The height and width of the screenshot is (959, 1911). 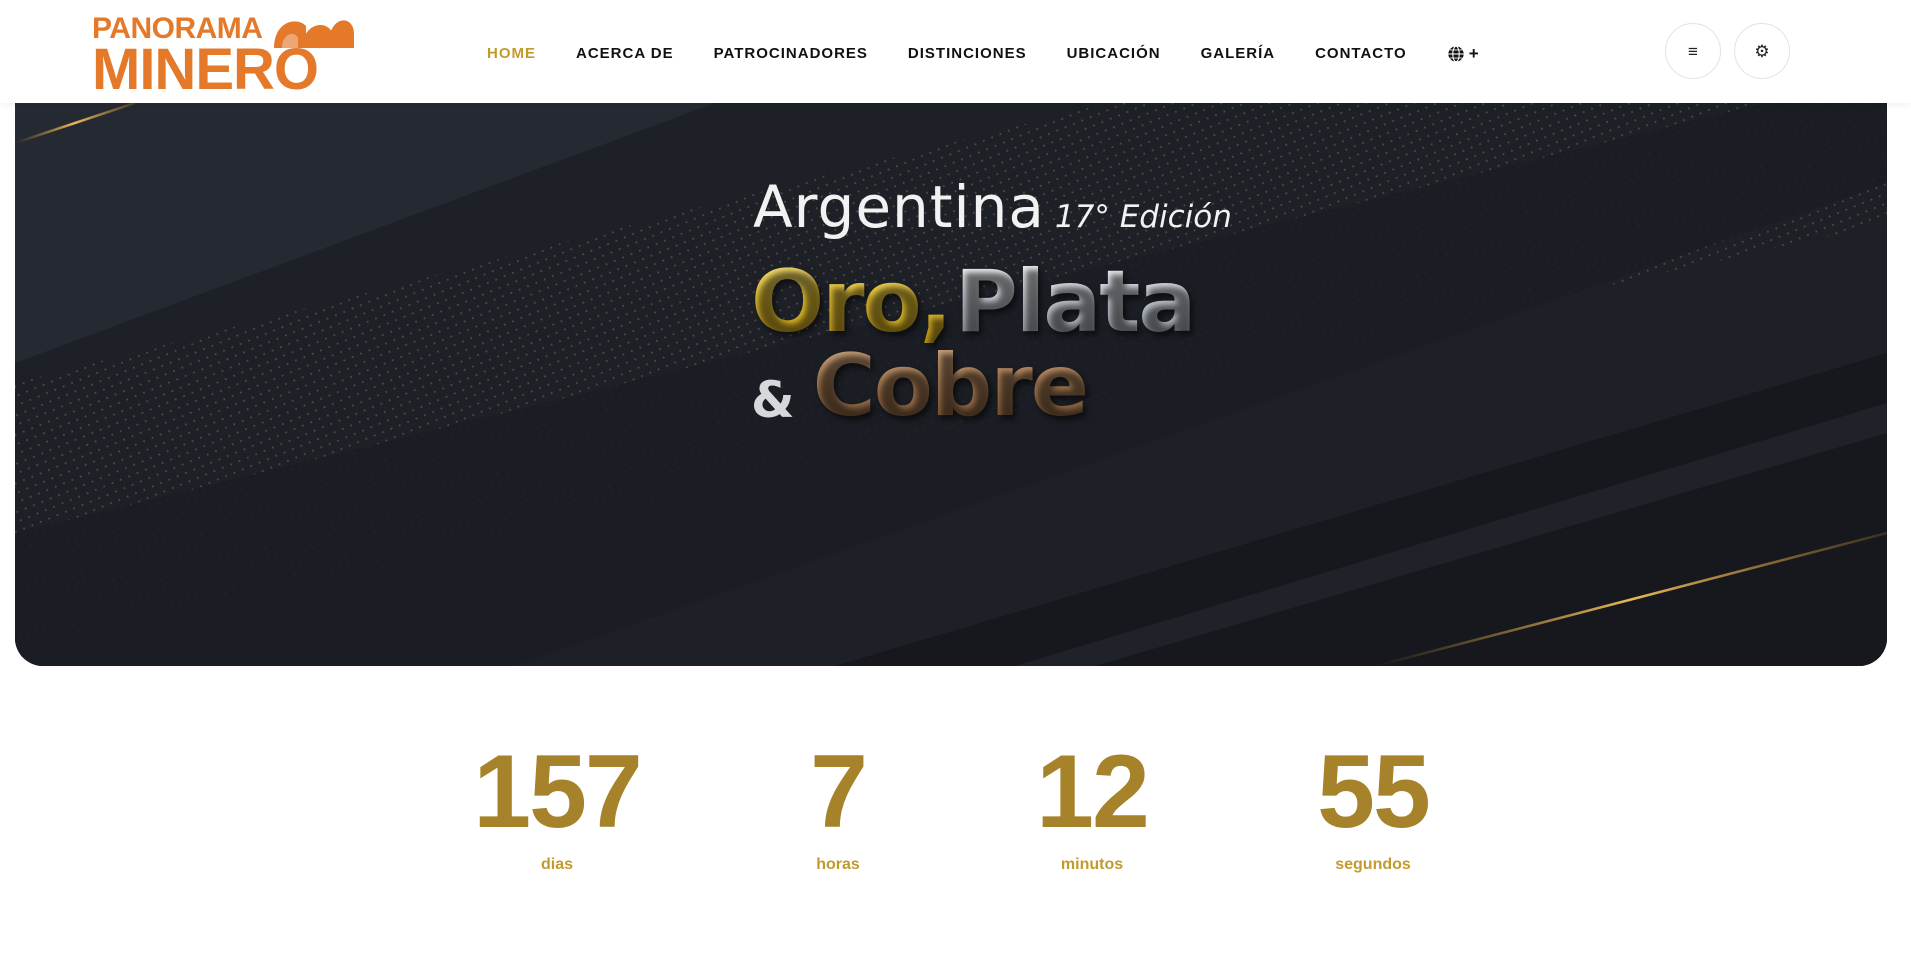 I want to click on countdown-hours: 7 horas, so click(x=838, y=807).